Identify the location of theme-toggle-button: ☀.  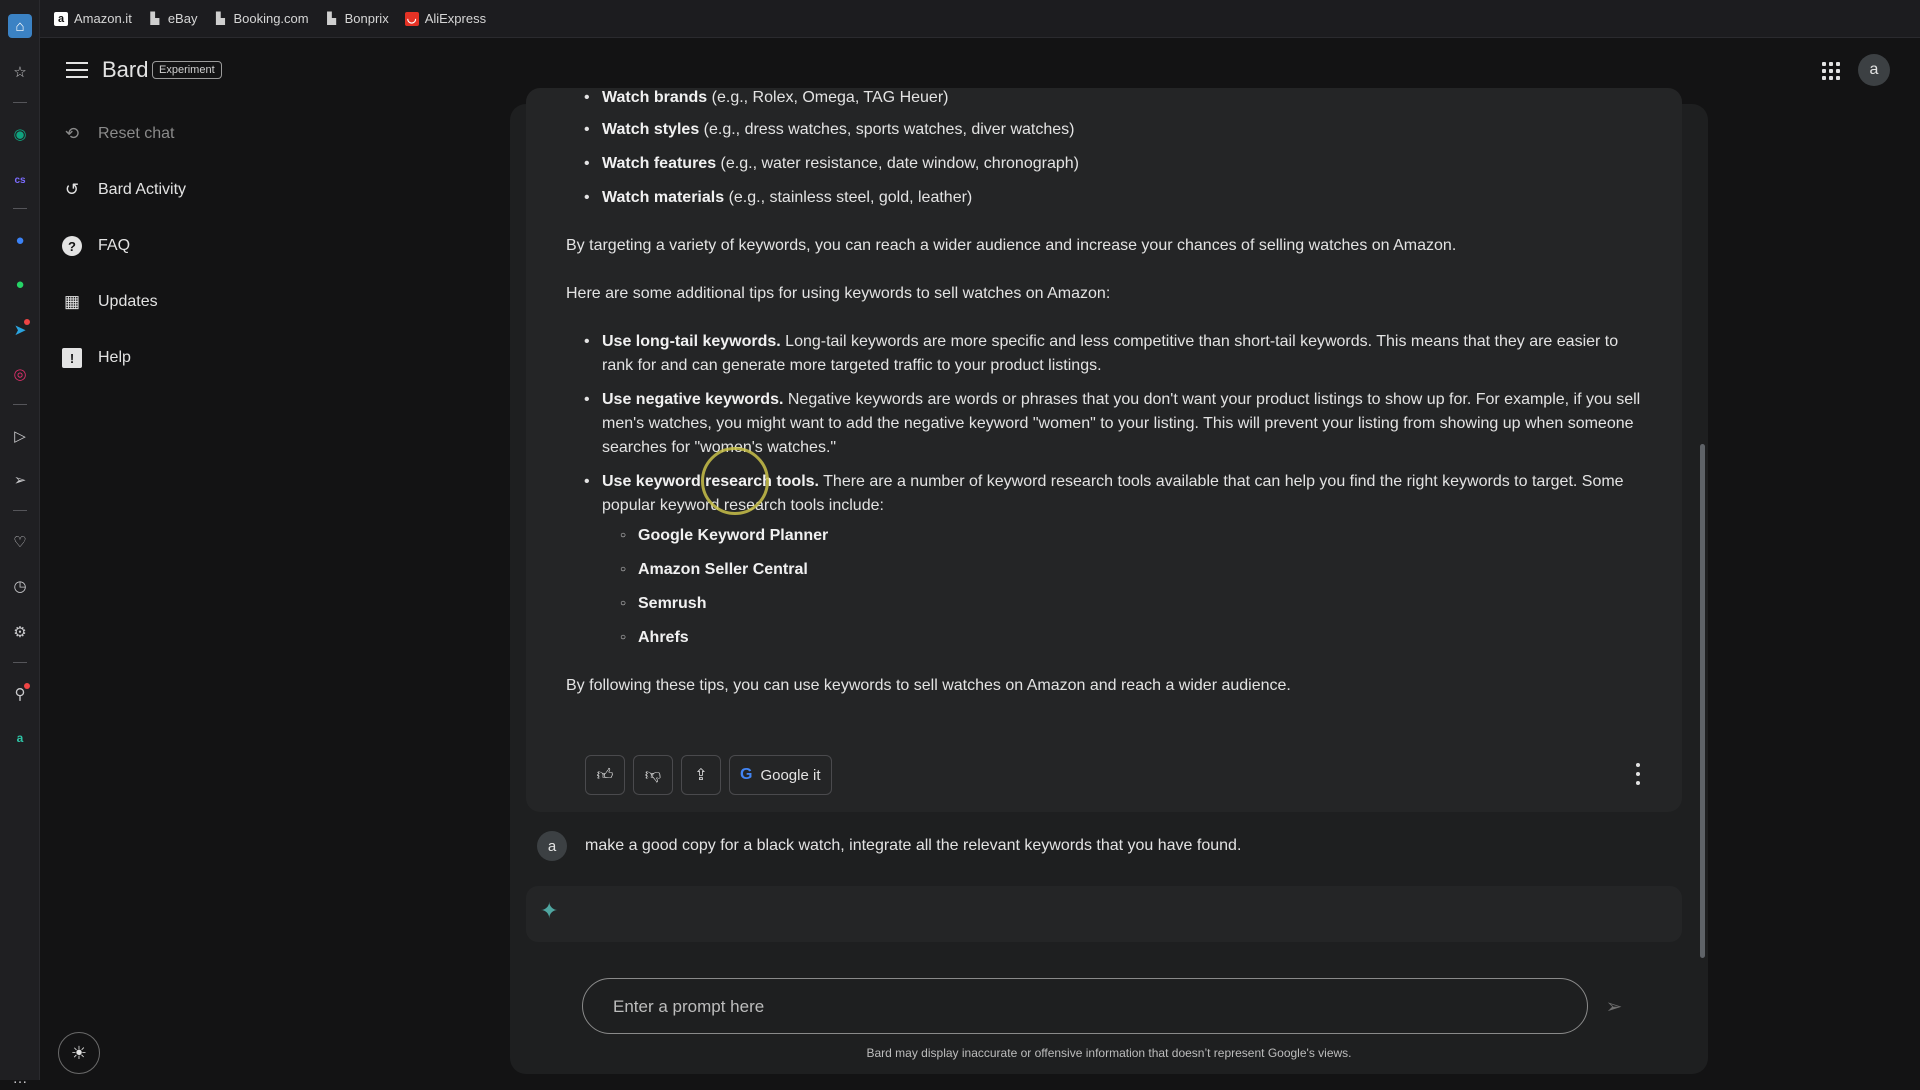
(79, 1053).